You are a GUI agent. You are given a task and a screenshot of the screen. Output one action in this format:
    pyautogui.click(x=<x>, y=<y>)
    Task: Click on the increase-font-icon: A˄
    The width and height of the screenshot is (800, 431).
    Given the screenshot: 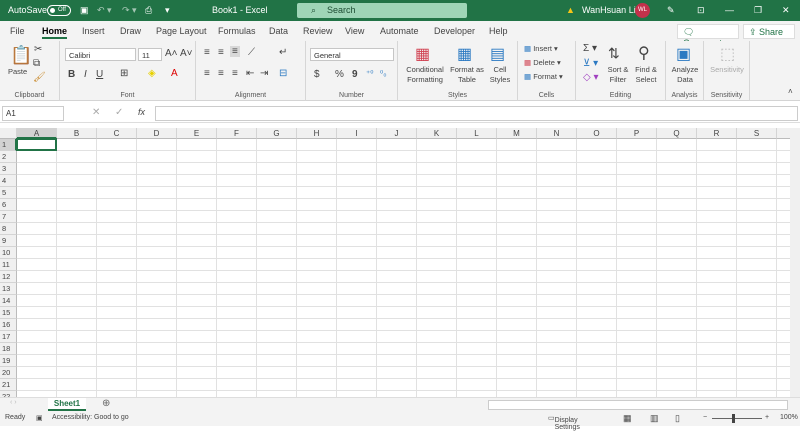 What is the action you would take?
    pyautogui.click(x=171, y=53)
    